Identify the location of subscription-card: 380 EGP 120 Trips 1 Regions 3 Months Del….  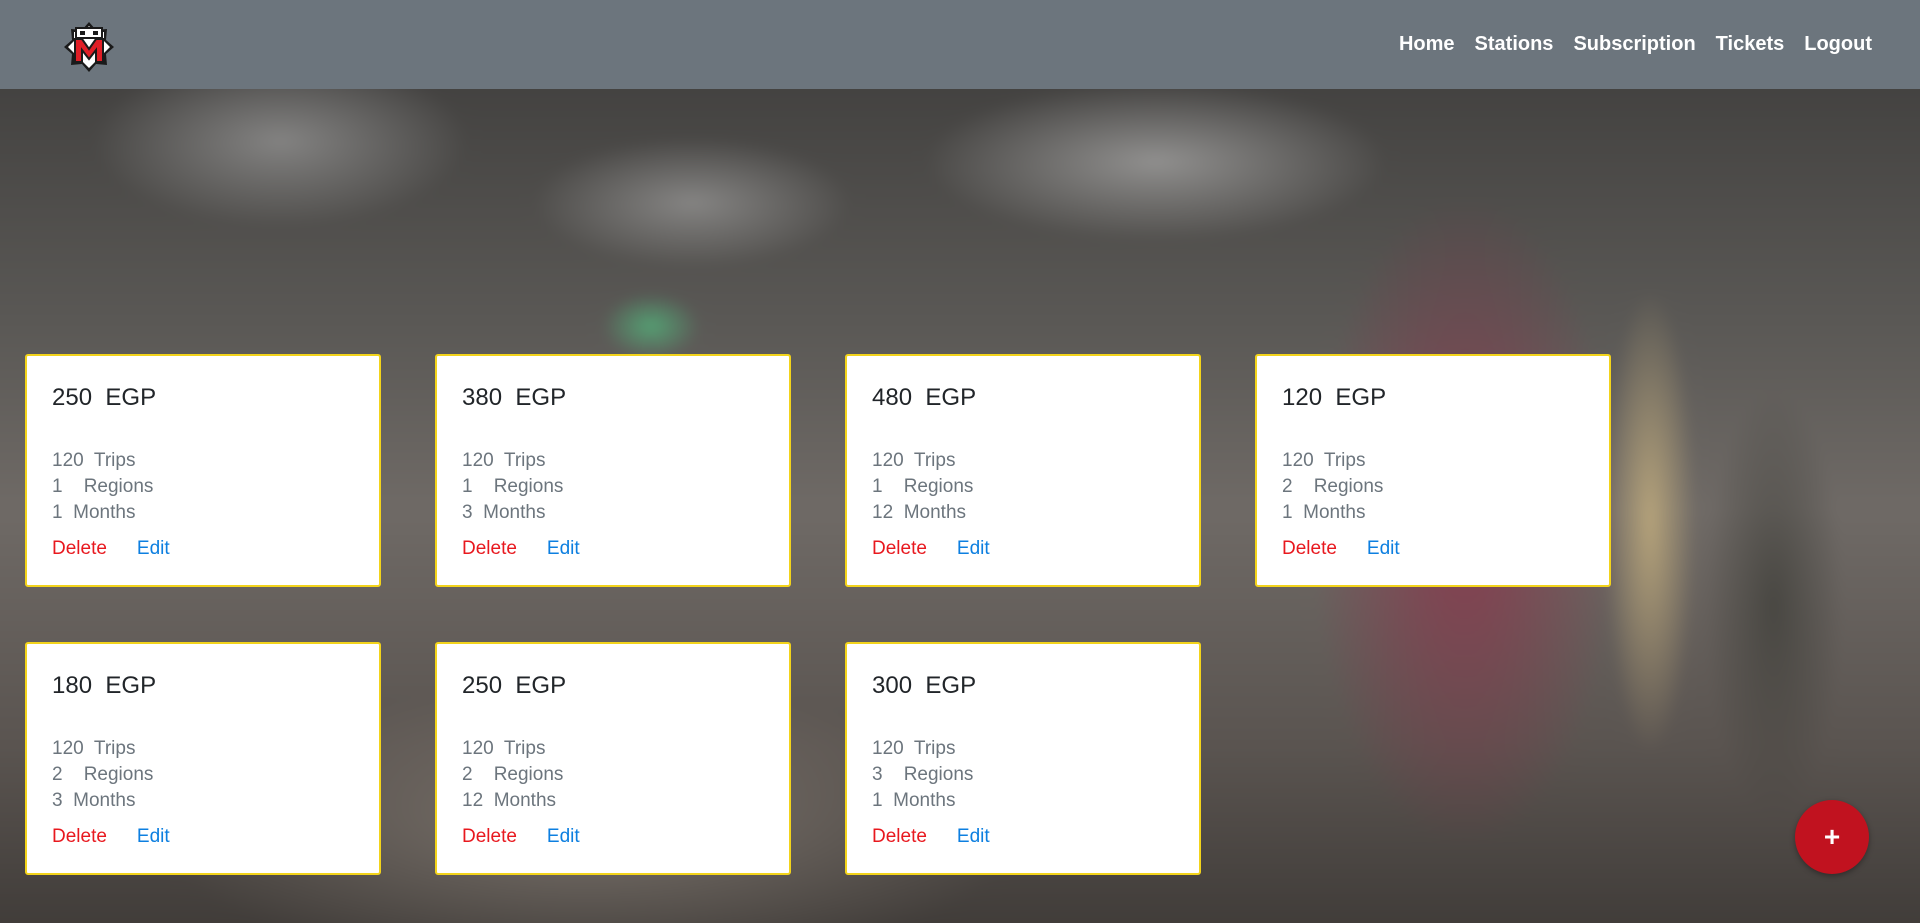
(613, 470).